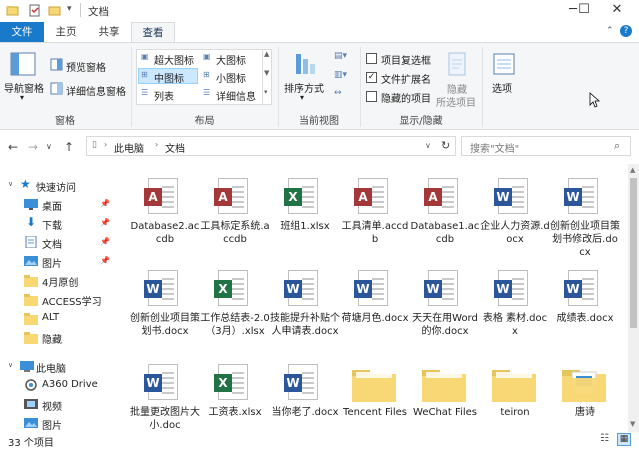 The image size is (639, 450). I want to click on file-item: teiron, so click(515, 396).